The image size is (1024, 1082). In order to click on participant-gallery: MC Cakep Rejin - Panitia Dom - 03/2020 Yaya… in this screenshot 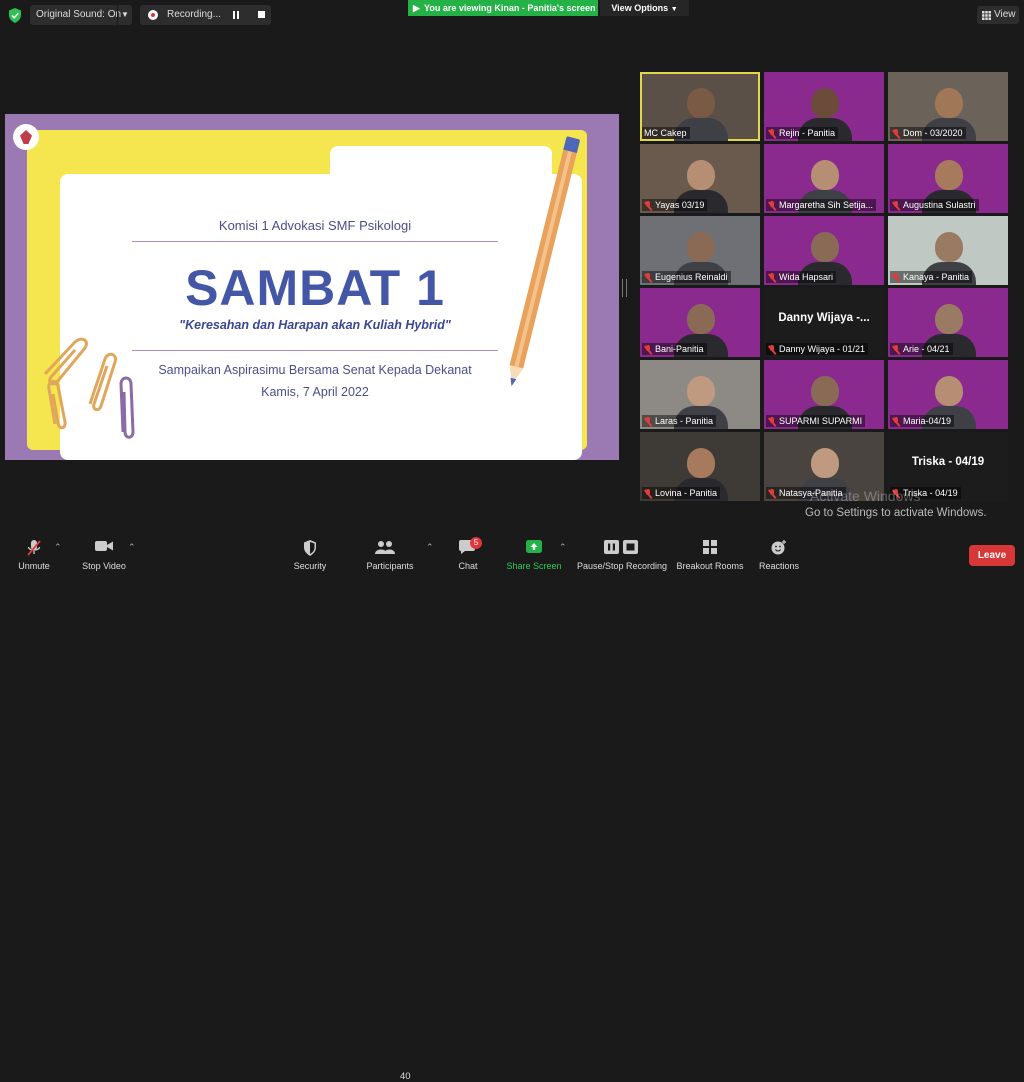, I will do `click(827, 288)`.